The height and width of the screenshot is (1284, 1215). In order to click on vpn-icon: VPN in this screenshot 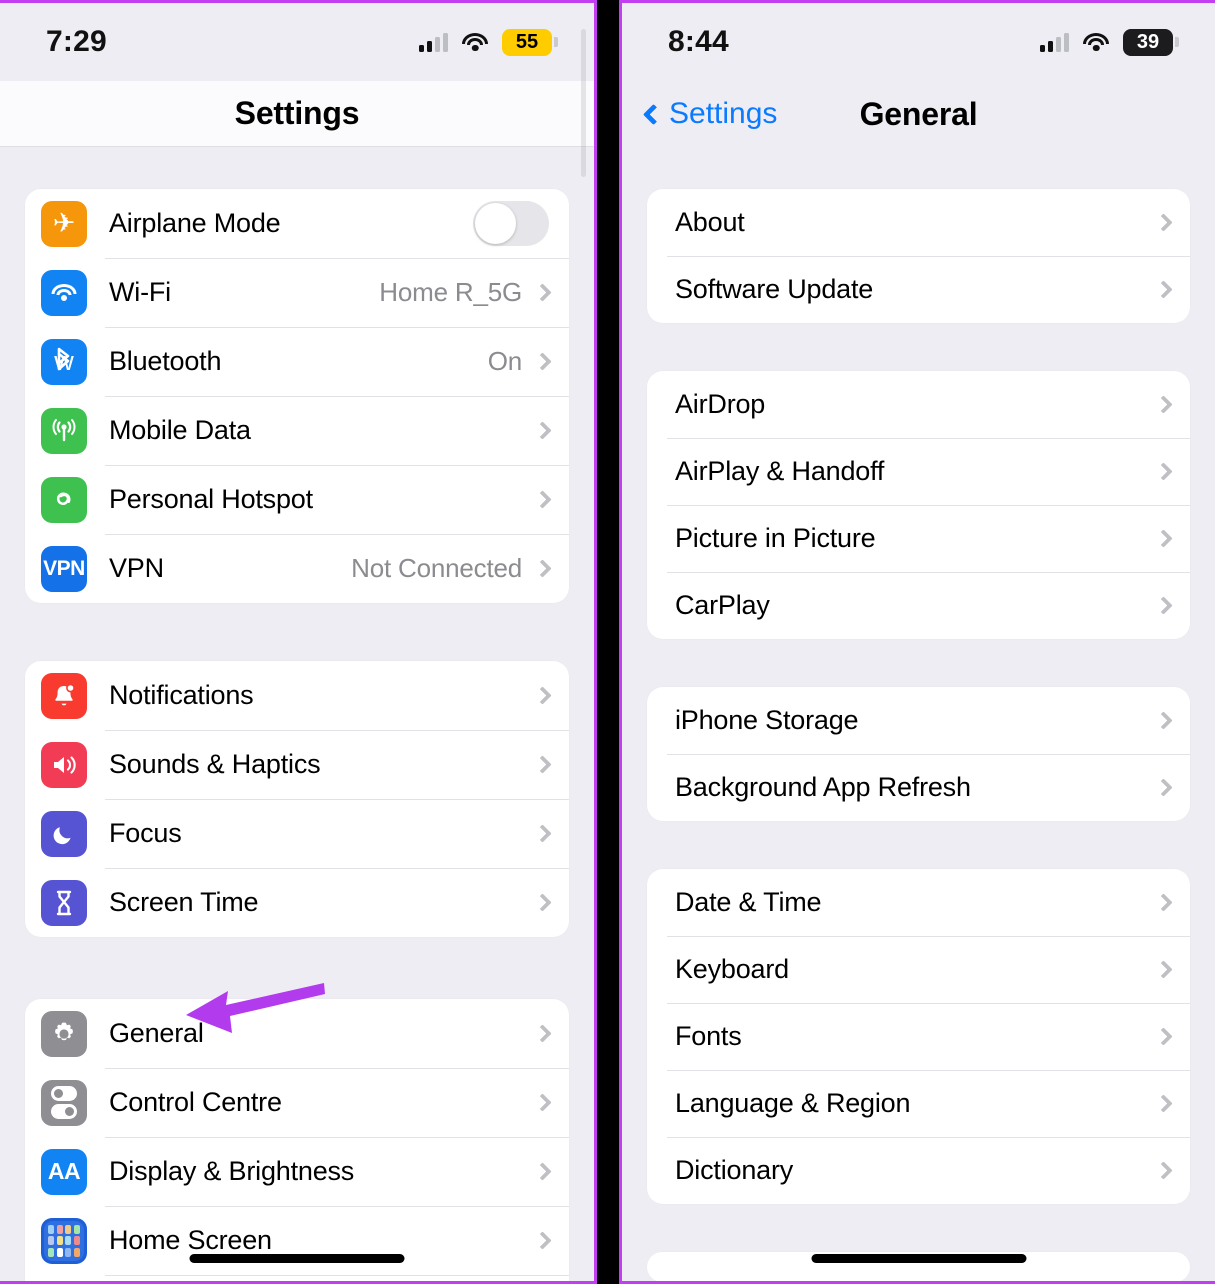, I will do `click(64, 568)`.